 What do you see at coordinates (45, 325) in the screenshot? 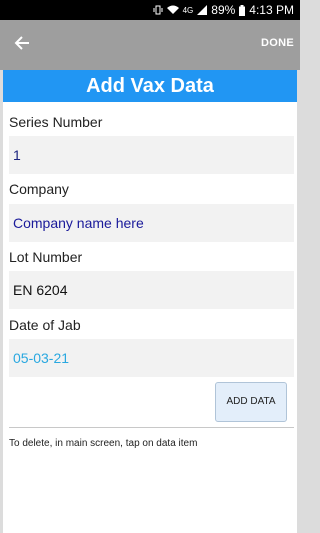
I see `date-of-jab-label: Date of Jab` at bounding box center [45, 325].